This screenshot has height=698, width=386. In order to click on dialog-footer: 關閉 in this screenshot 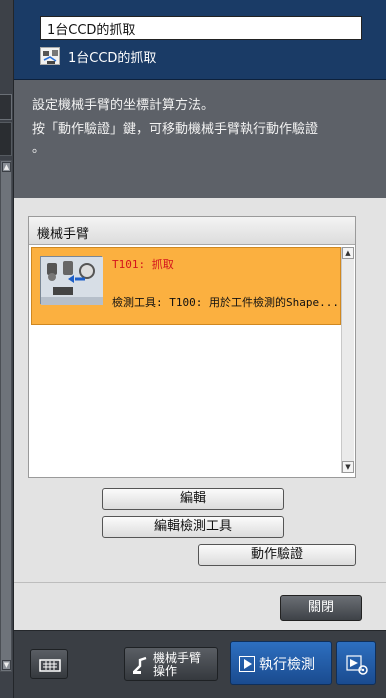, I will do `click(200, 606)`.